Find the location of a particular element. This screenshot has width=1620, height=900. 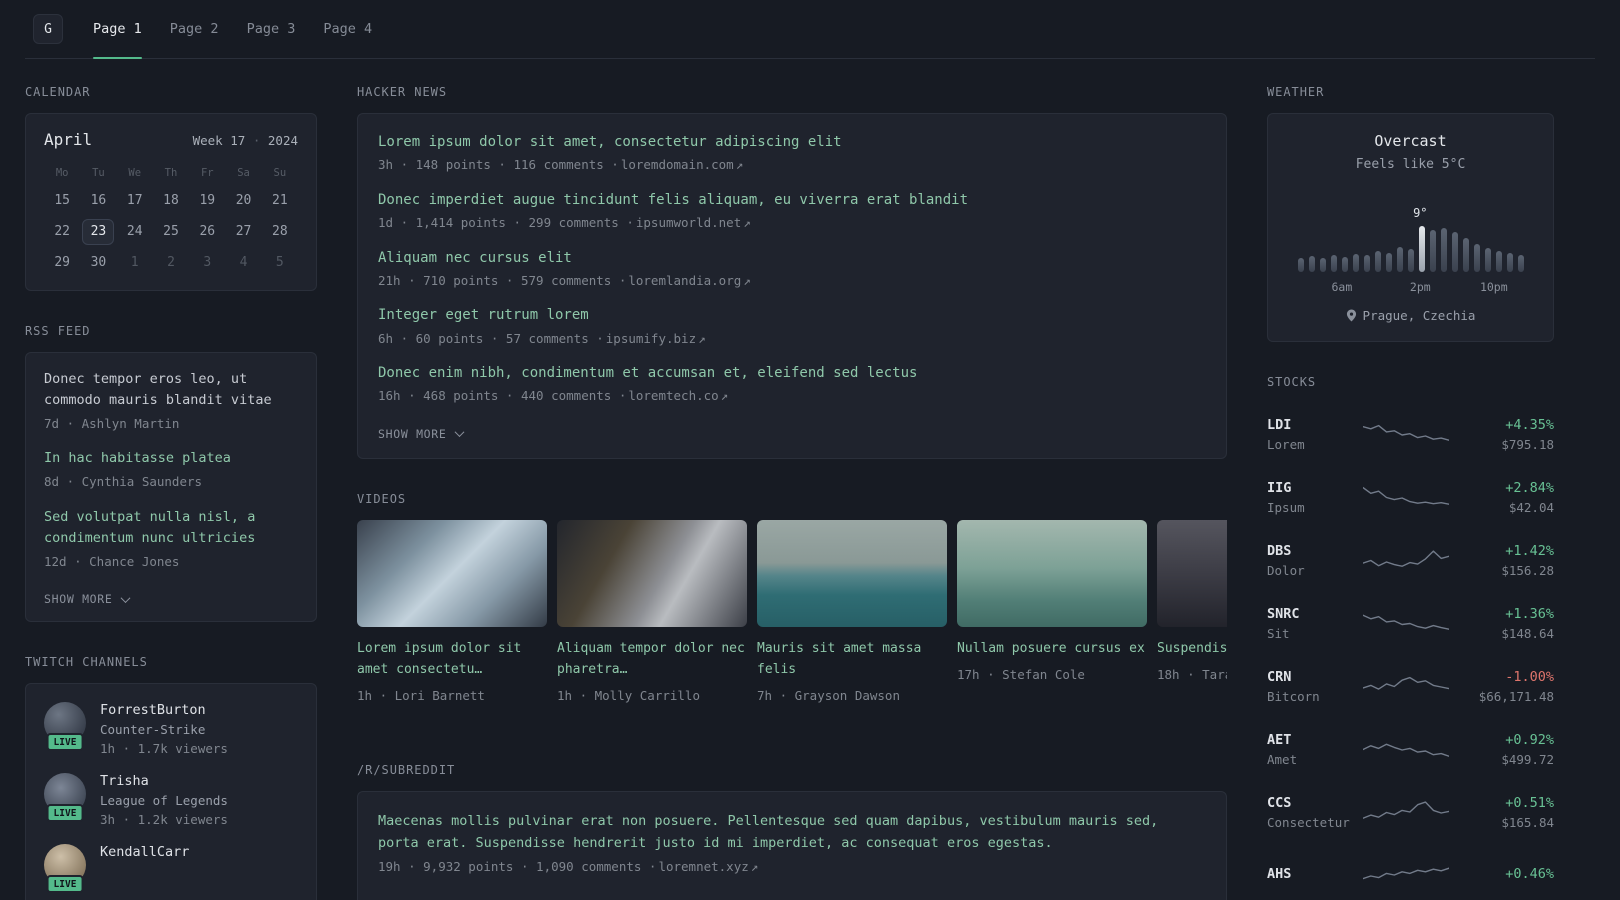

calendar-day: 27 is located at coordinates (243, 231).